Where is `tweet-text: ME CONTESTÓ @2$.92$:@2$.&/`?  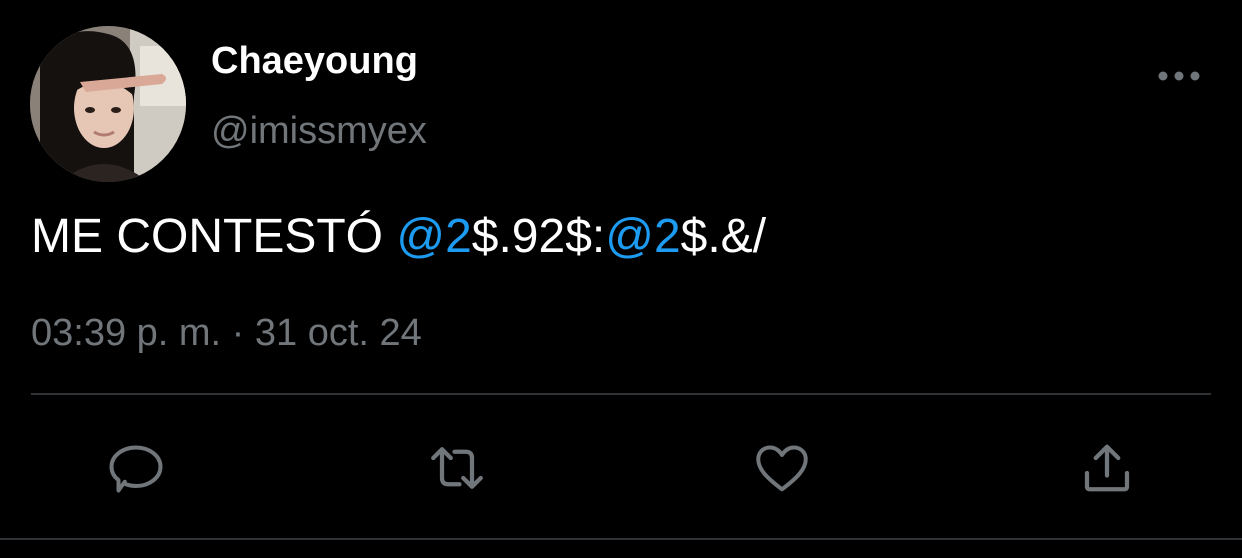 tweet-text: ME CONTESTÓ @2$.92$:@2$.&/ is located at coordinates (398, 237).